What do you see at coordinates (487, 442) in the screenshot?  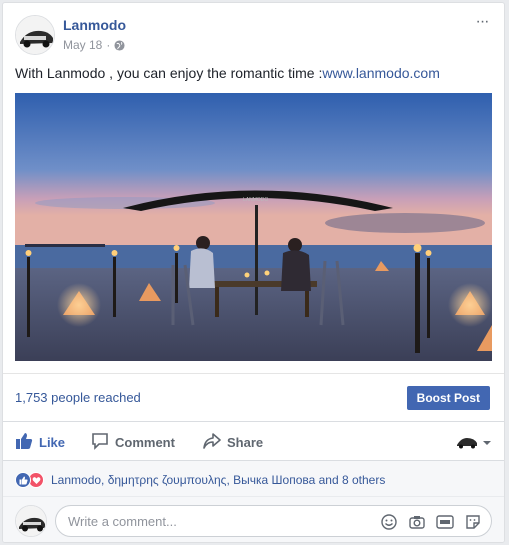 I see `chevron-down-icon` at bounding box center [487, 442].